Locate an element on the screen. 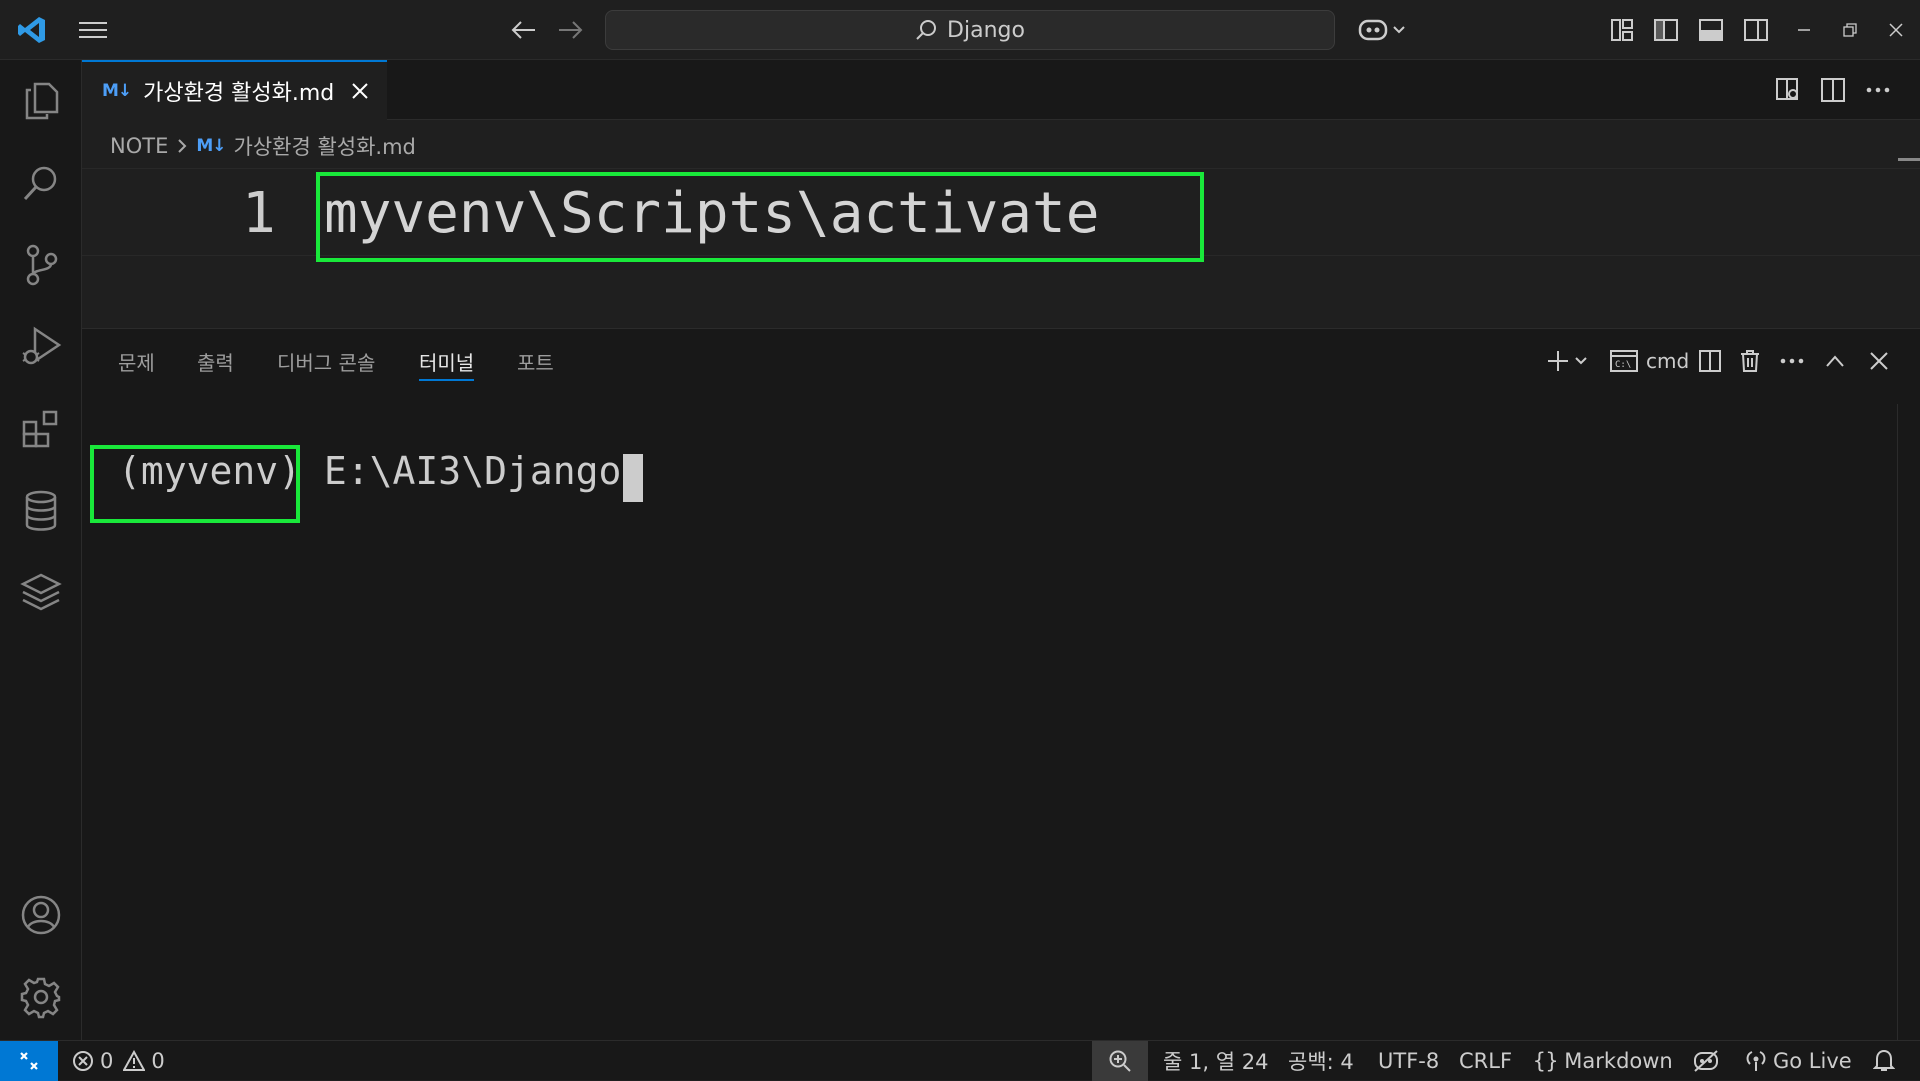  eol-label: CRLF is located at coordinates (1486, 1061).